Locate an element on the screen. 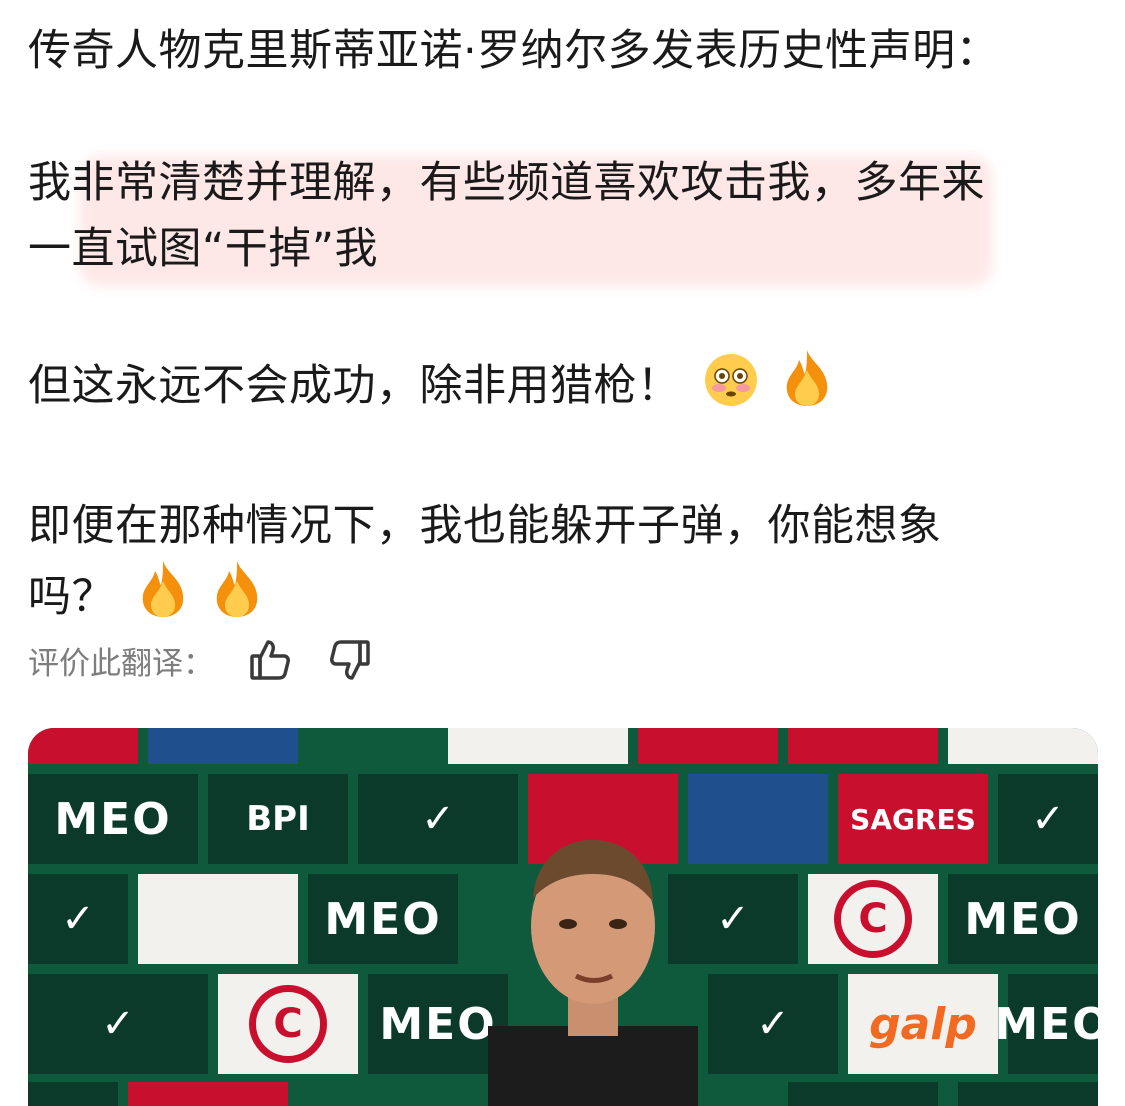  post-paragraph-2: 但这永远不会成功，除非用猎枪！ is located at coordinates (563, 387).